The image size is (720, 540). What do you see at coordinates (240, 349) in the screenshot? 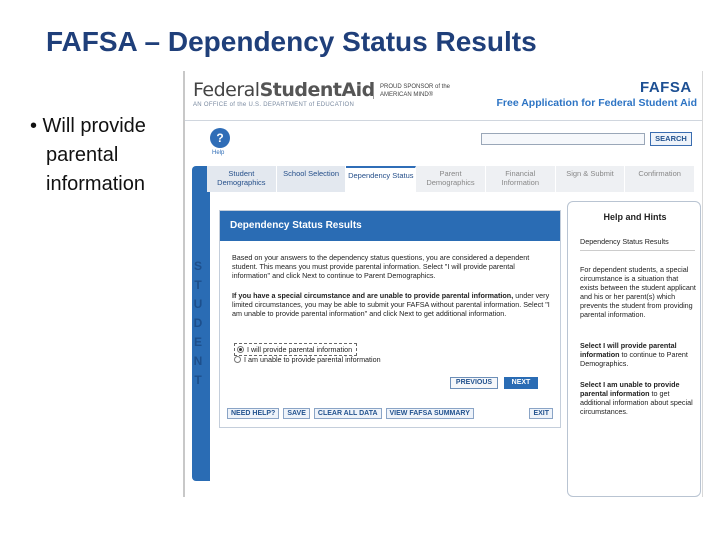
I see `radio-button-selected` at bounding box center [240, 349].